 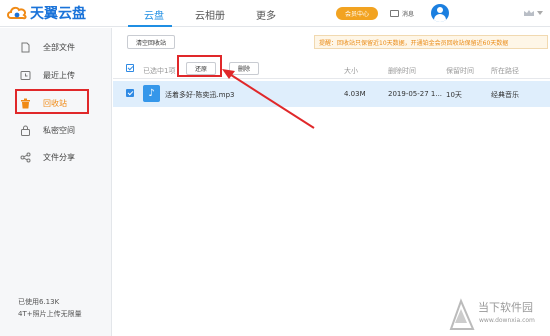 I want to click on nav-cloud-disk: 云盘, so click(x=154, y=14).